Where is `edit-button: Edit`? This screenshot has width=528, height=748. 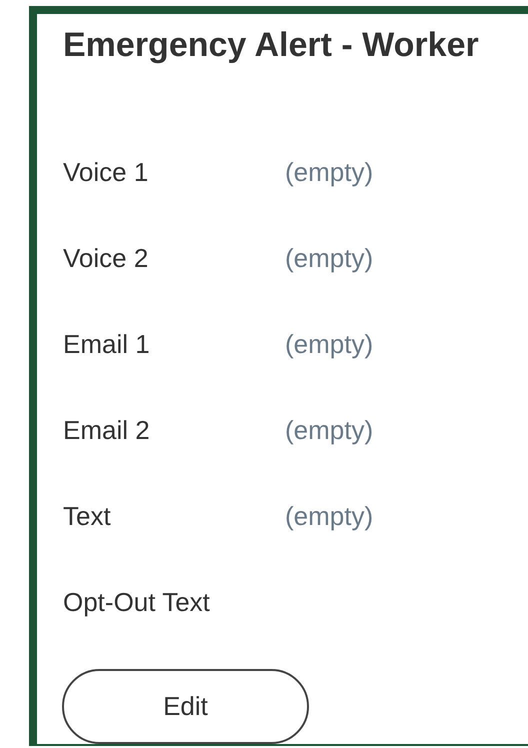
edit-button: Edit is located at coordinates (185, 706).